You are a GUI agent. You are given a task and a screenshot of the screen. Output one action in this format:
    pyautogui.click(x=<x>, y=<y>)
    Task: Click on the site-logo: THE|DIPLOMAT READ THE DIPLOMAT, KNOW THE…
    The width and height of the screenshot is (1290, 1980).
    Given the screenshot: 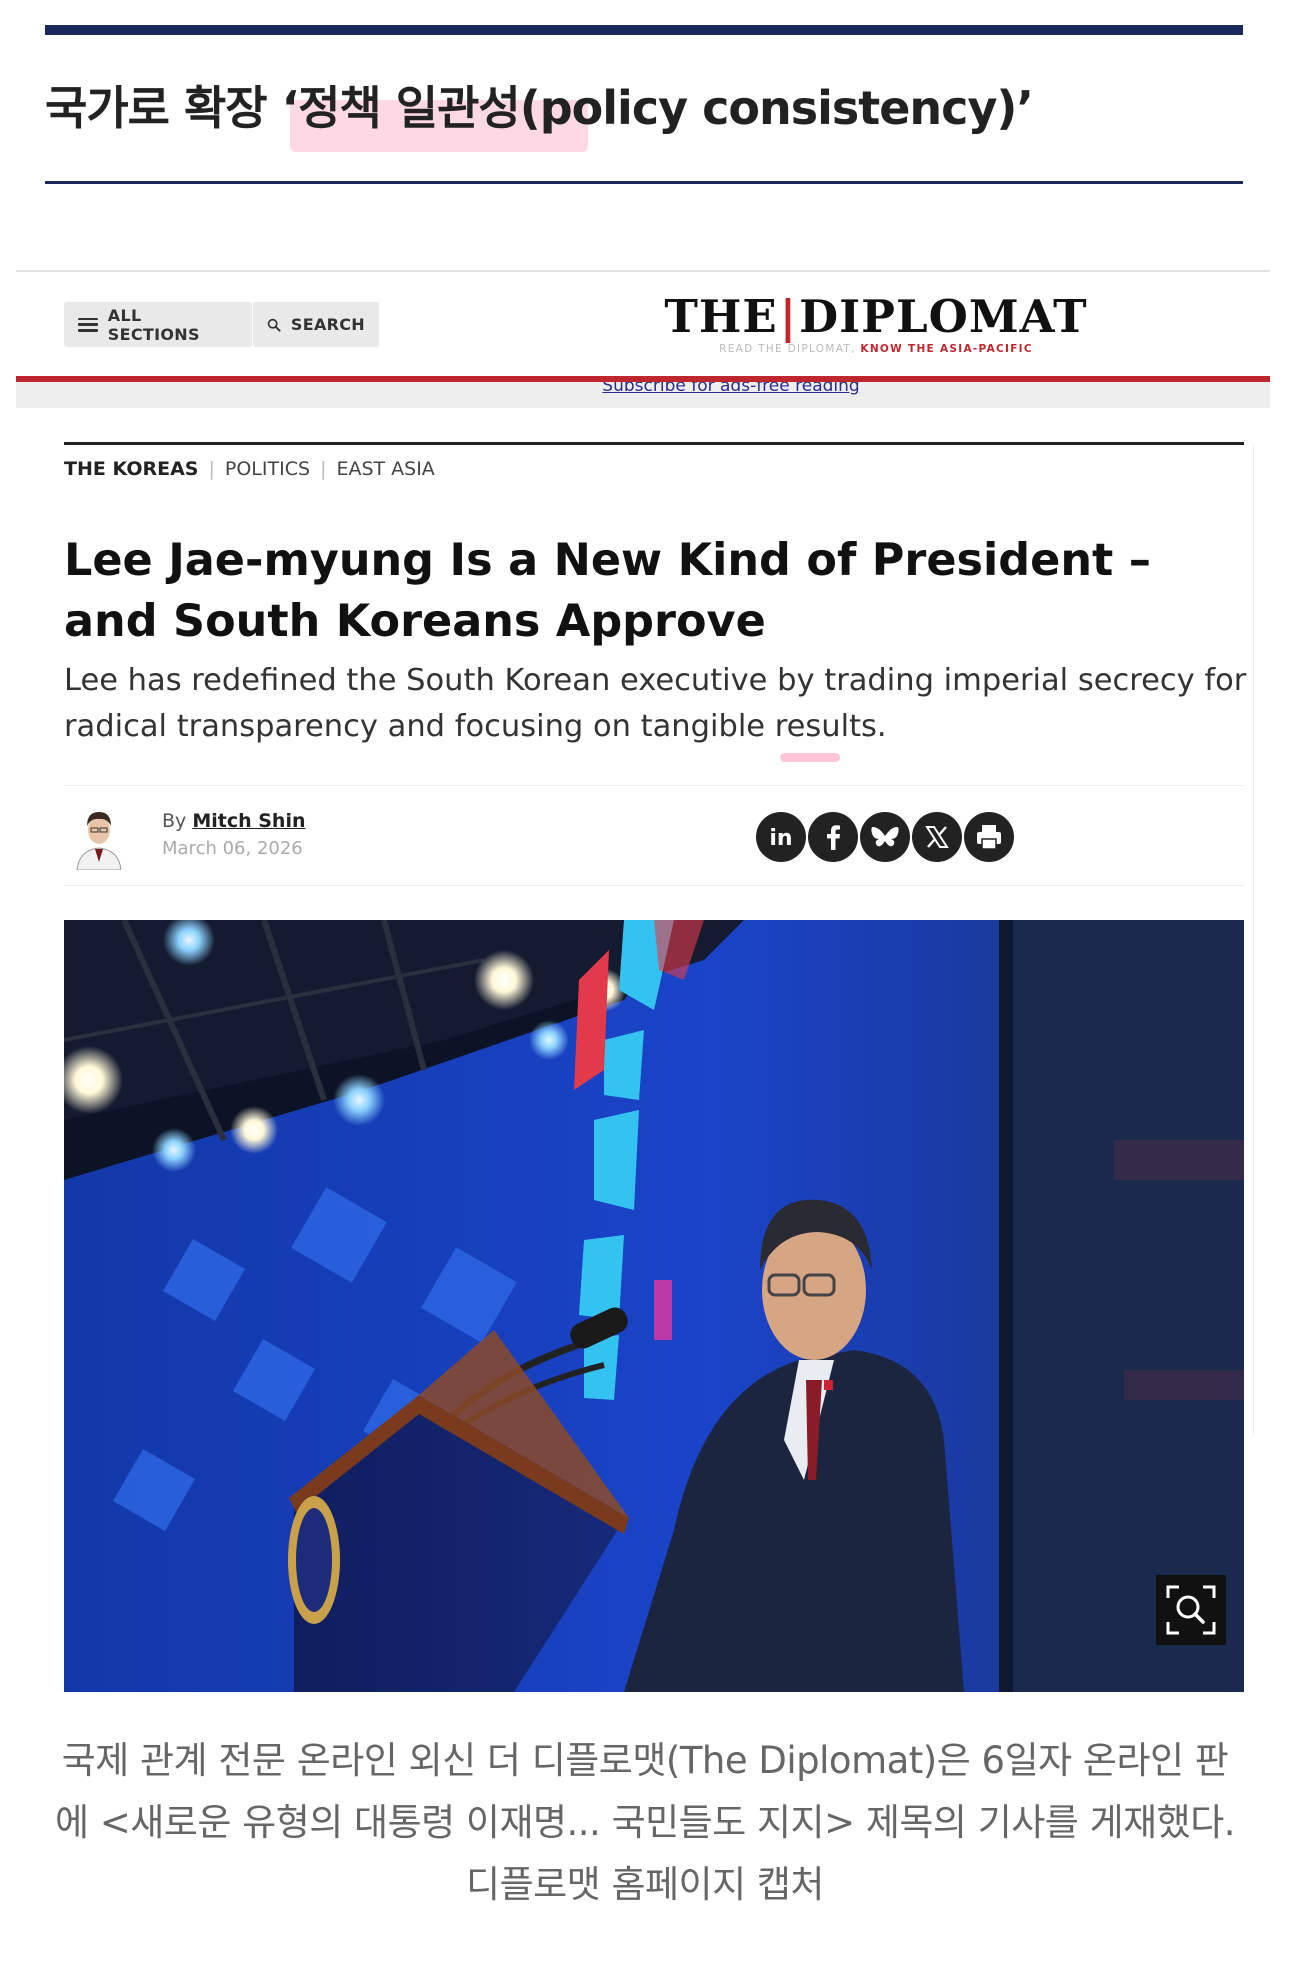 What is the action you would take?
    pyautogui.click(x=876, y=324)
    